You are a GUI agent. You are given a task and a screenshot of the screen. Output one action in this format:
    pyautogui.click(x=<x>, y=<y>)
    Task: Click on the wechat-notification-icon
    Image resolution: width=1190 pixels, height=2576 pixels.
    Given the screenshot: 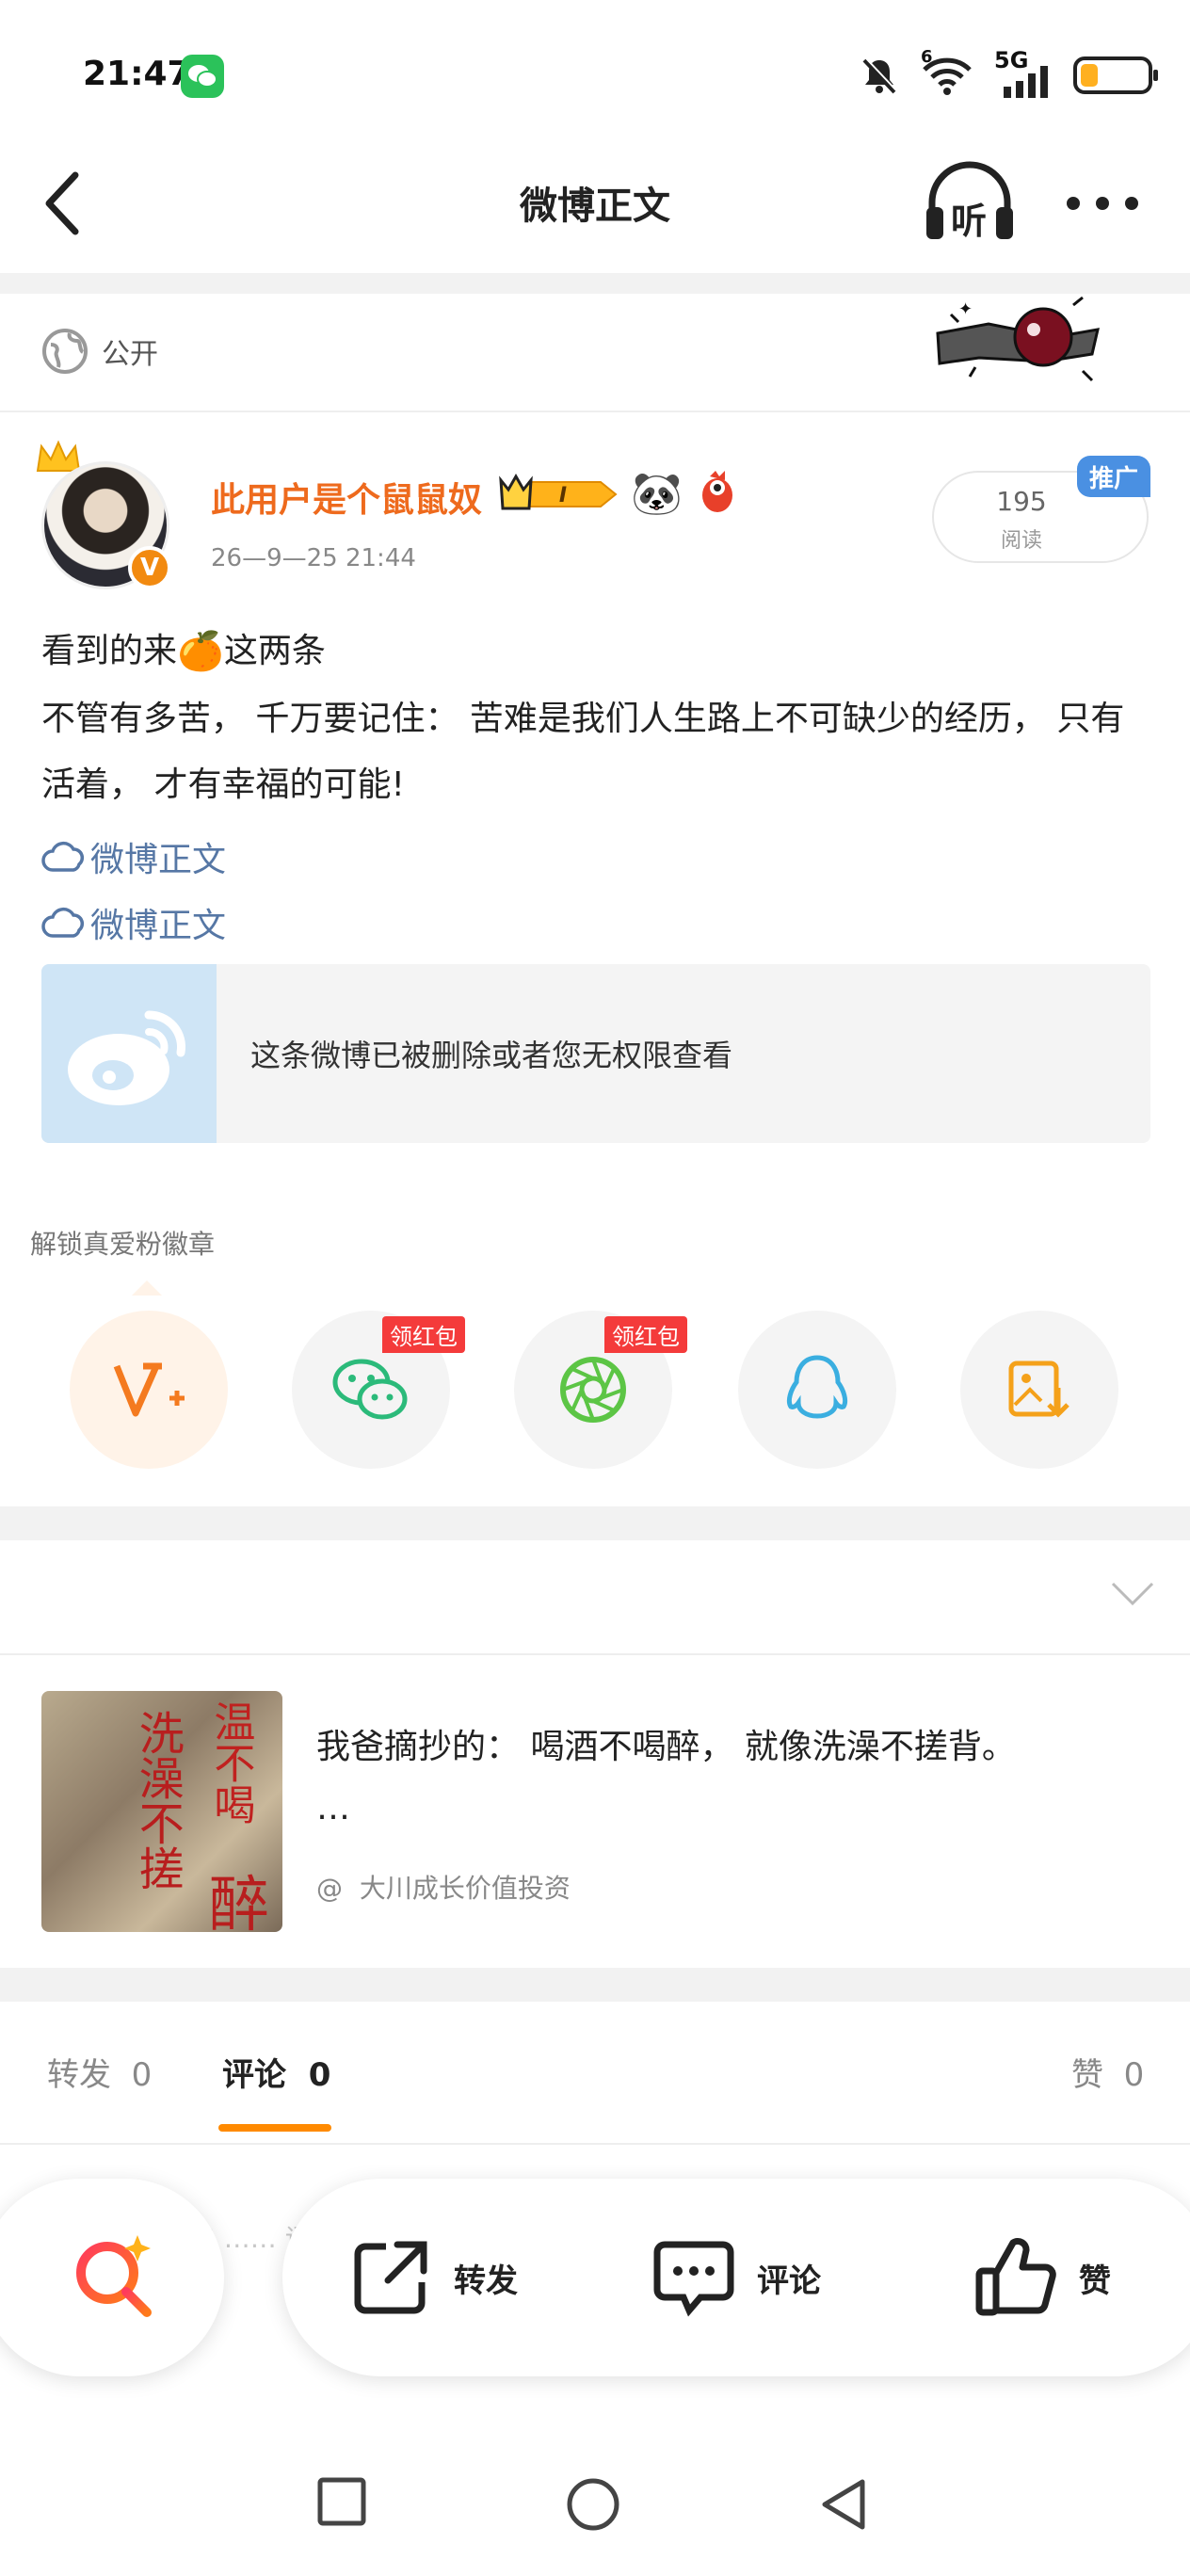 What is the action you would take?
    pyautogui.click(x=202, y=76)
    